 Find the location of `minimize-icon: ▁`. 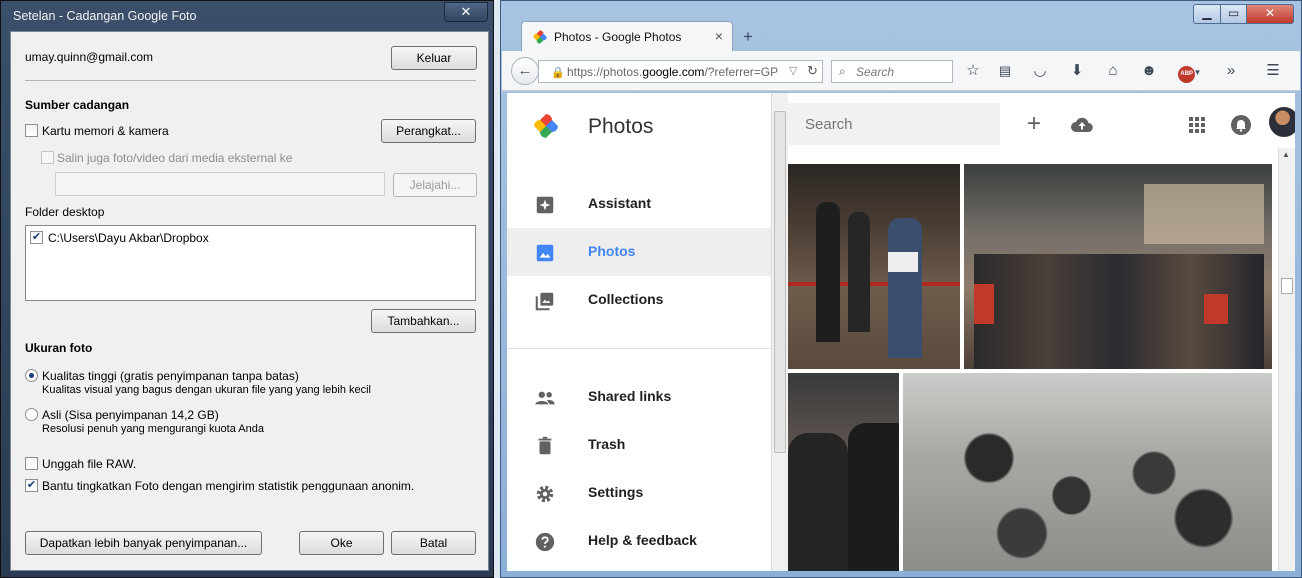

minimize-icon: ▁ is located at coordinates (1207, 13).